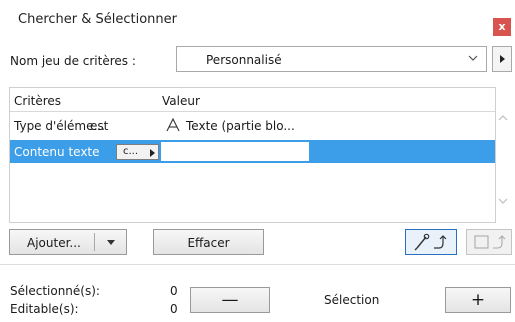  What do you see at coordinates (94, 242) in the screenshot?
I see `button-separator` at bounding box center [94, 242].